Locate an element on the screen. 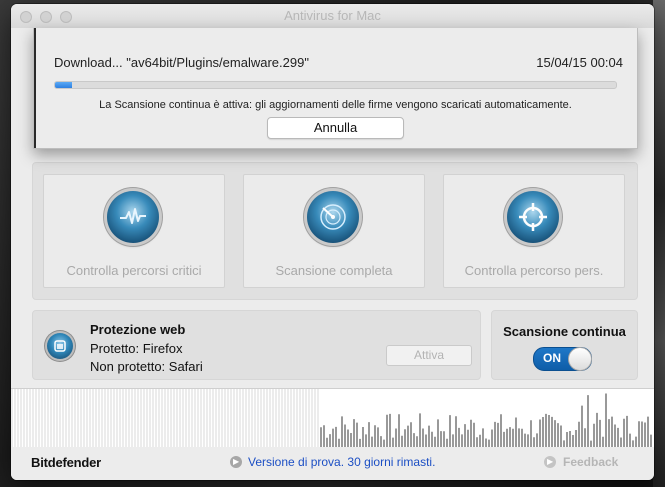 This screenshot has width=665, height=487. sheet-edge is located at coordinates (35, 88).